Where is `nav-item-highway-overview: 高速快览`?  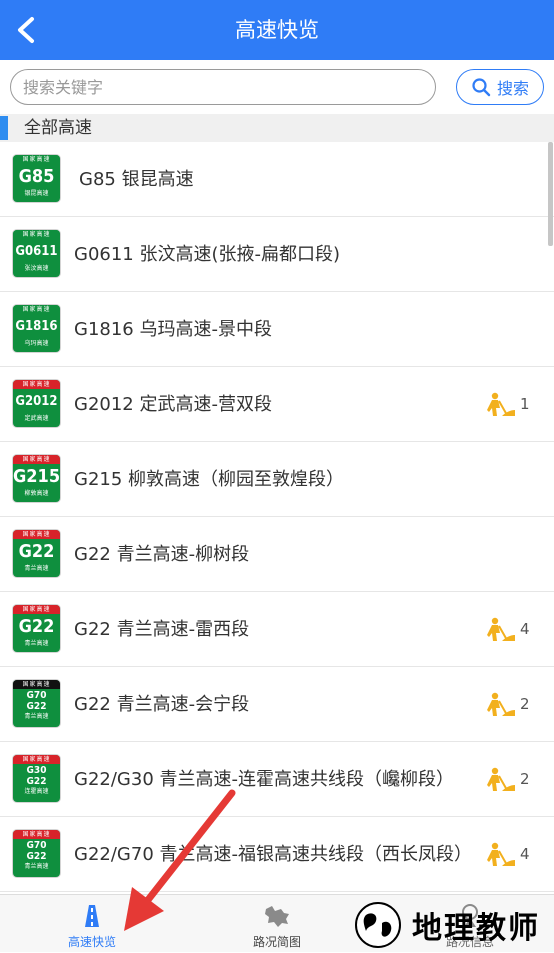 nav-item-highway-overview: 高速快览 is located at coordinates (92, 924).